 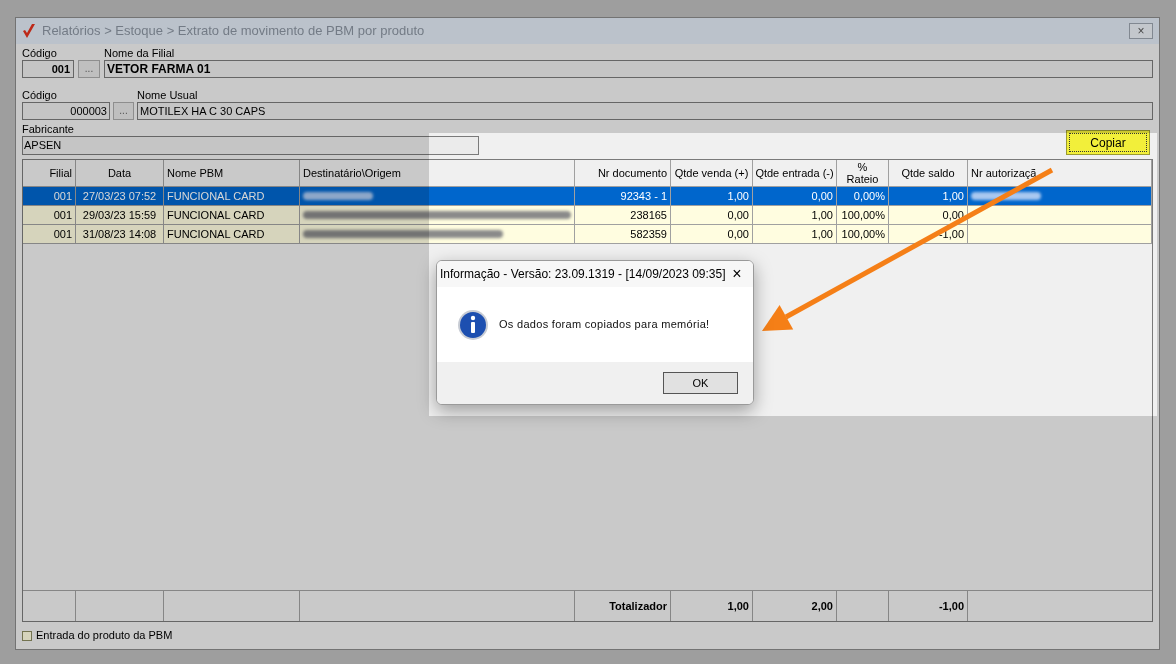 I want to click on field-label: Fabricante, so click(x=48, y=129).